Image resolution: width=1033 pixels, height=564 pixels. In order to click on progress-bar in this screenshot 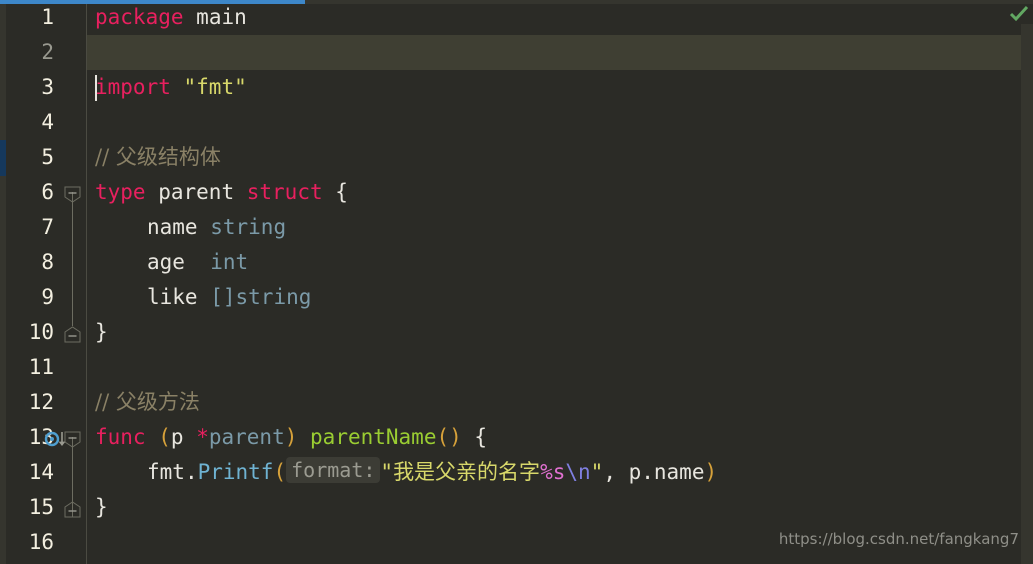, I will do `click(516, 2)`.